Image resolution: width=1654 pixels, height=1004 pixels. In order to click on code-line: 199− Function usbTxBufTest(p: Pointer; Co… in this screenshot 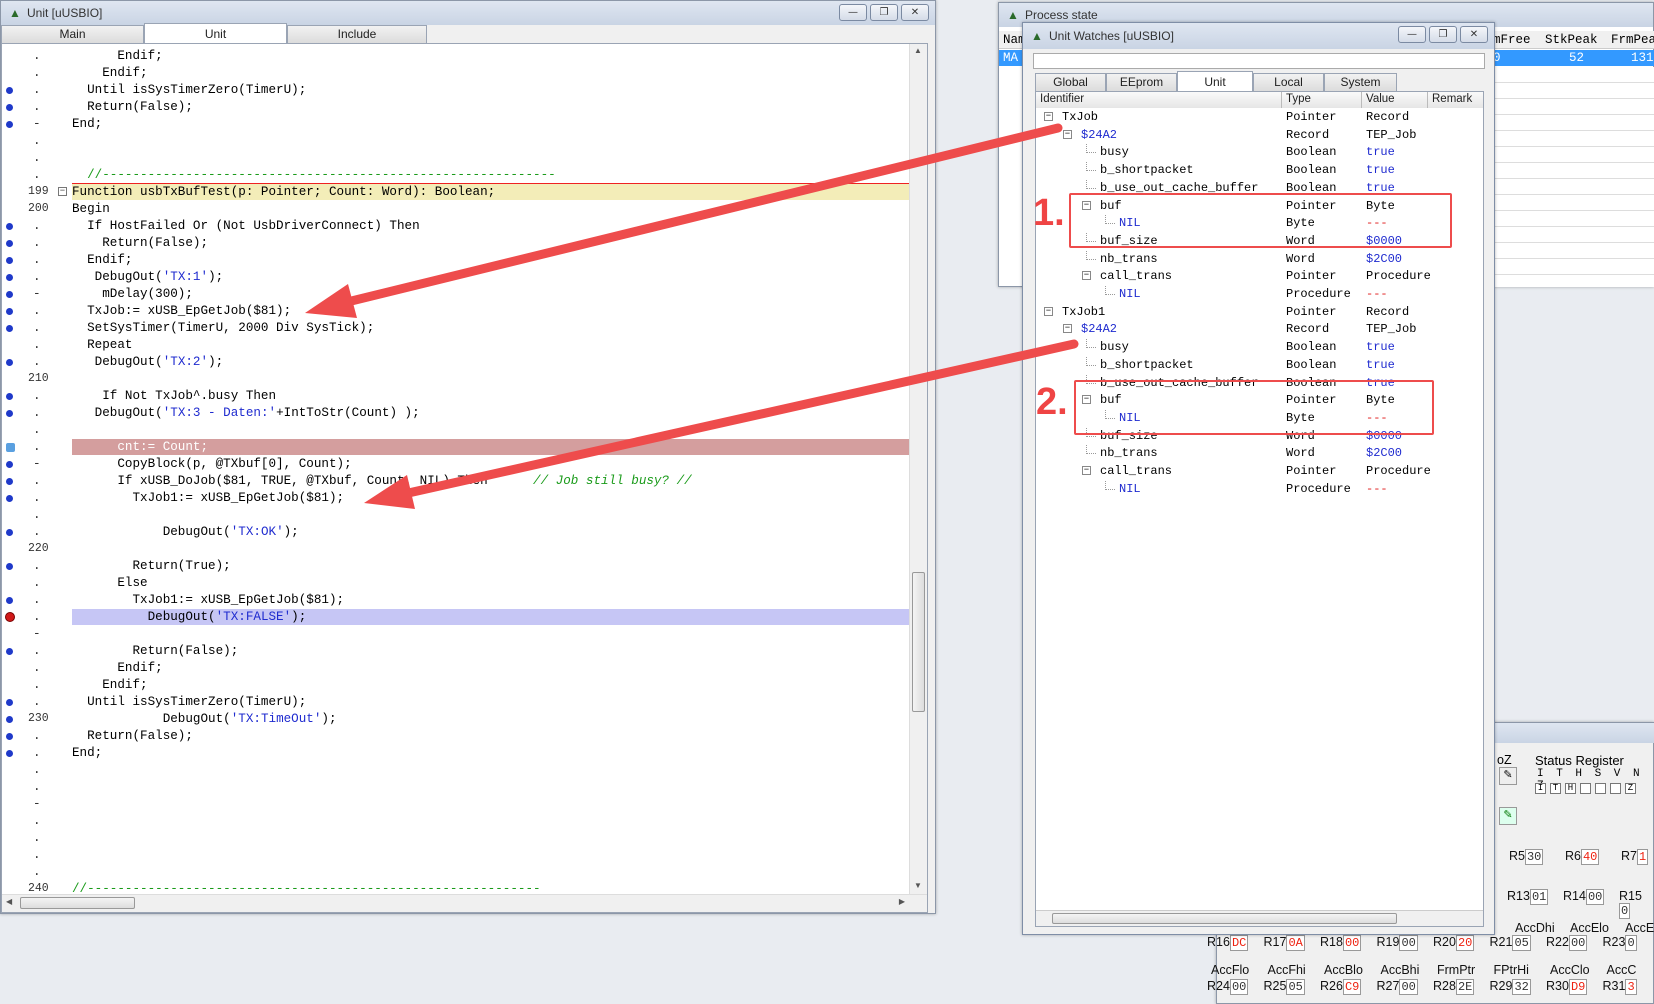, I will do `click(455, 192)`.